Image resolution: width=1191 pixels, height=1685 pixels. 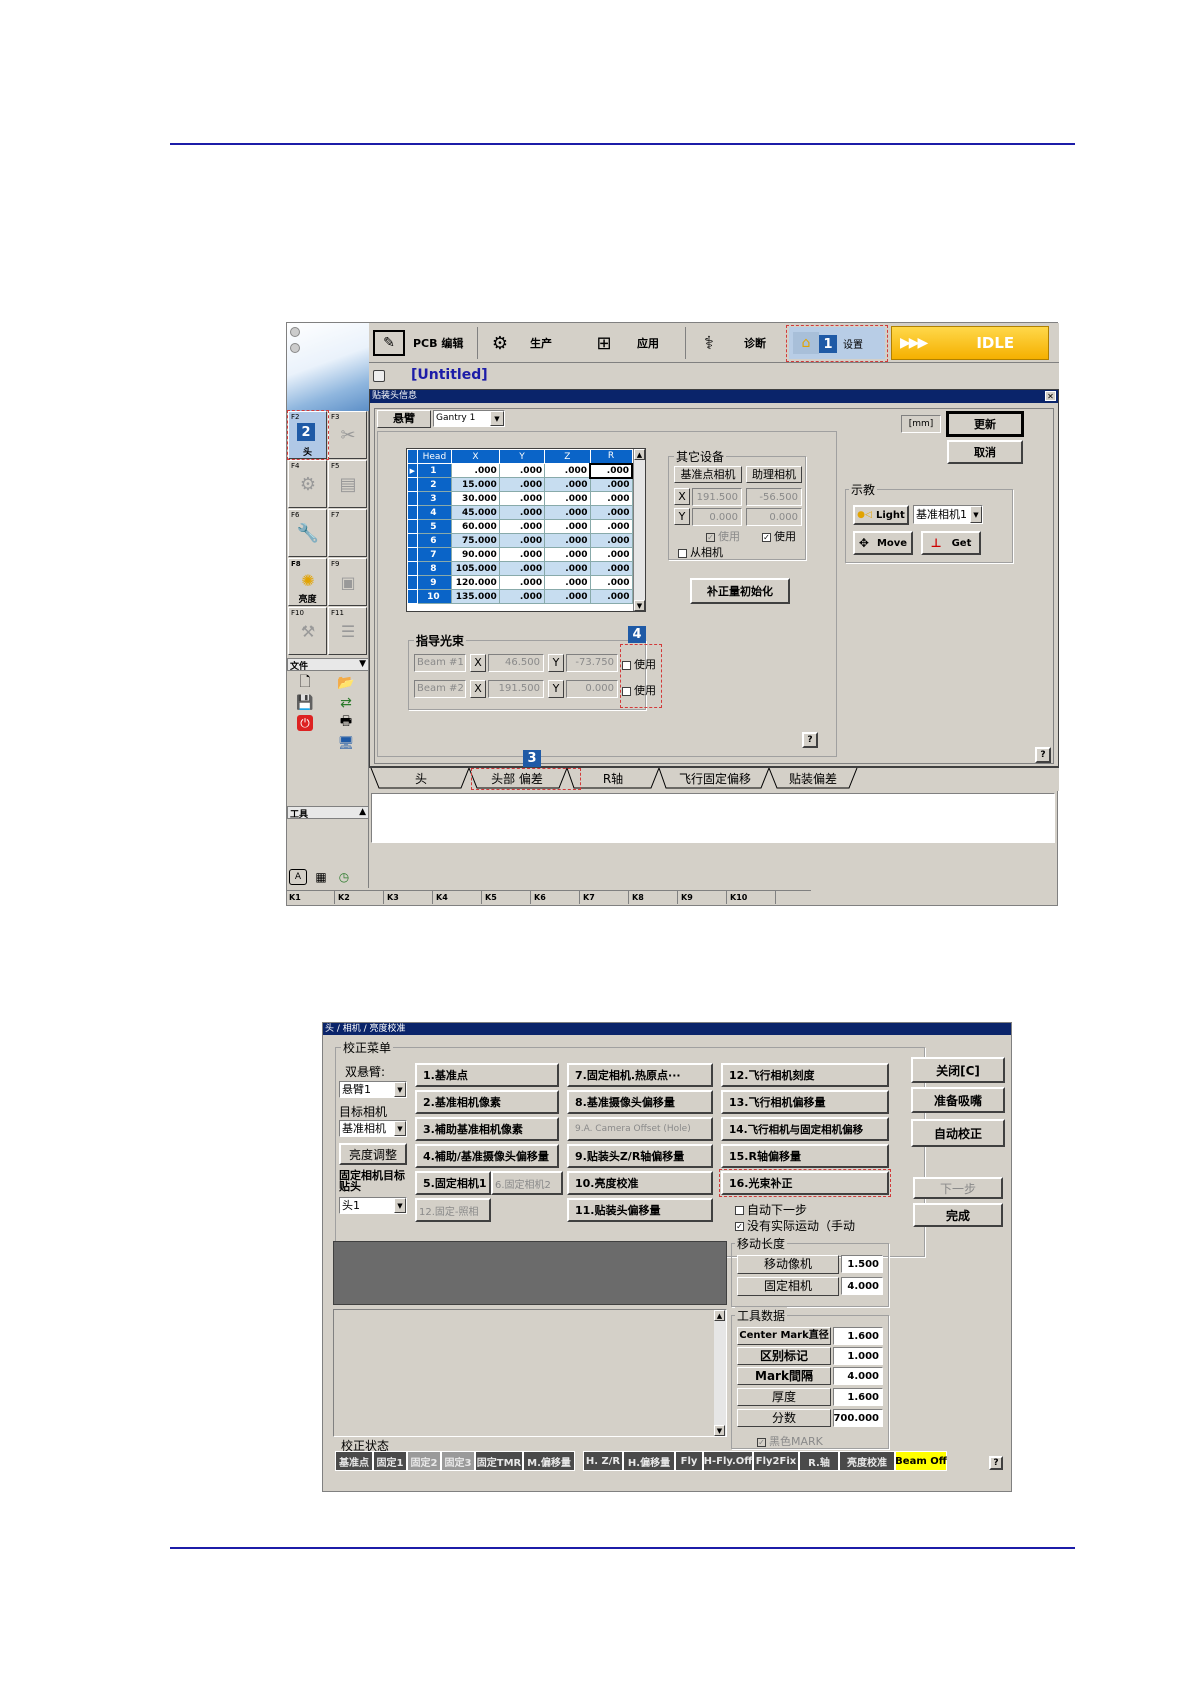 What do you see at coordinates (516, 689) in the screenshot?
I see `beam2-x: 191.500` at bounding box center [516, 689].